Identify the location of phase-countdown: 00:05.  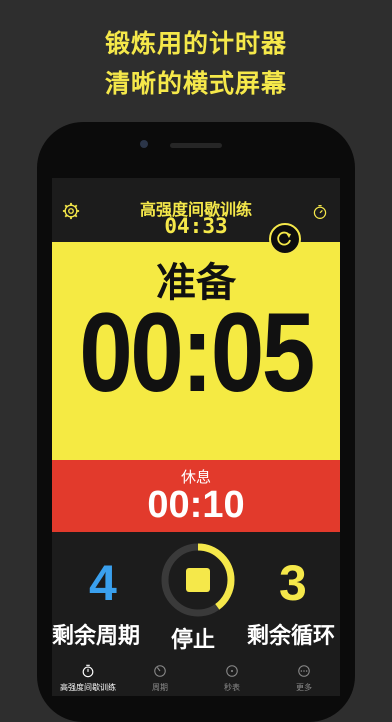
(197, 352).